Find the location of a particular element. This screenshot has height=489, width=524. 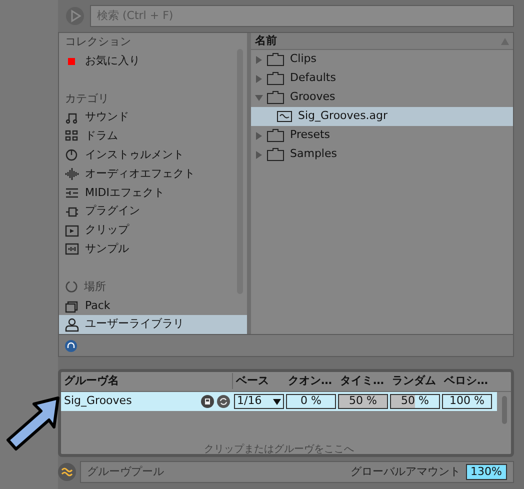

user-icon is located at coordinates (72, 325).